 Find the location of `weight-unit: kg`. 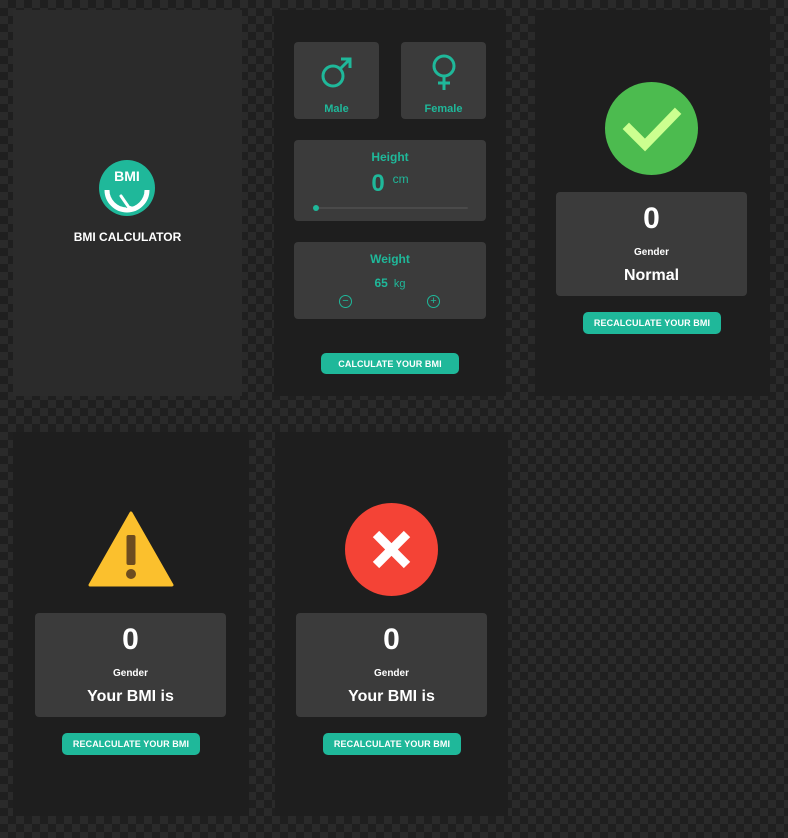

weight-unit: kg is located at coordinates (399, 284).